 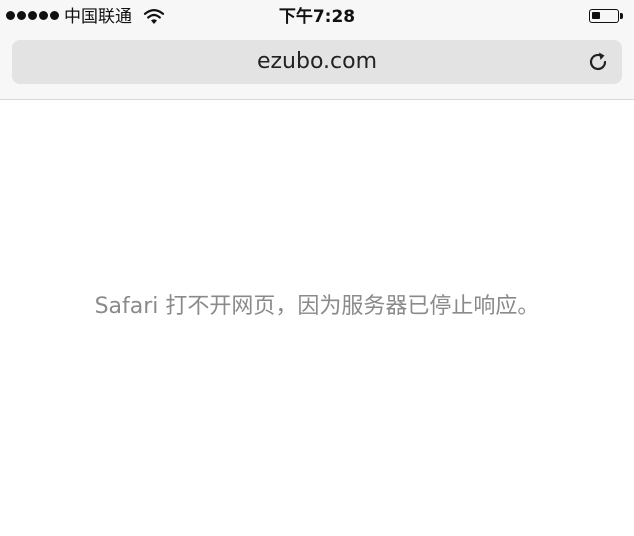 I want to click on battery-shell, so click(x=604, y=16).